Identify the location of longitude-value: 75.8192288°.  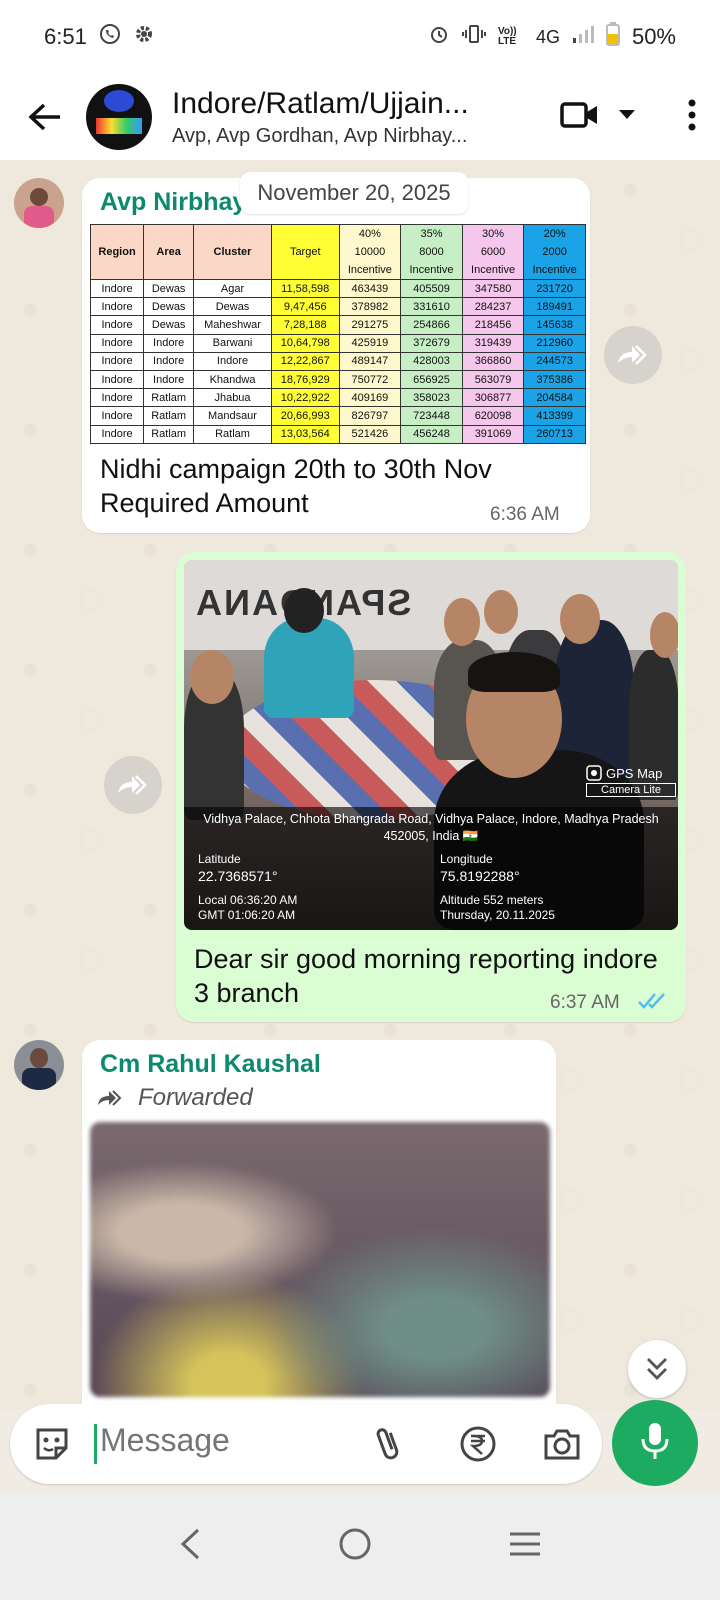
(480, 876).